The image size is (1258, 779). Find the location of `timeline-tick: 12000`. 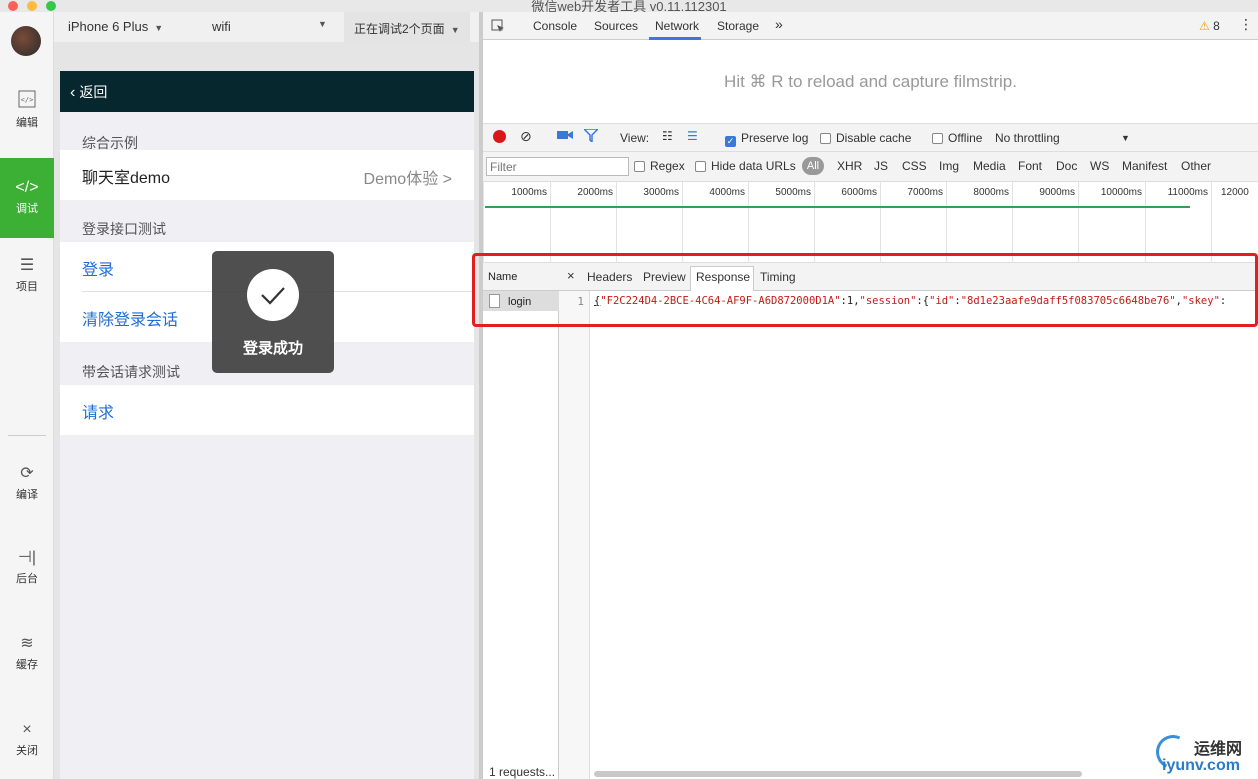

timeline-tick: 12000 is located at coordinates (1234, 222).